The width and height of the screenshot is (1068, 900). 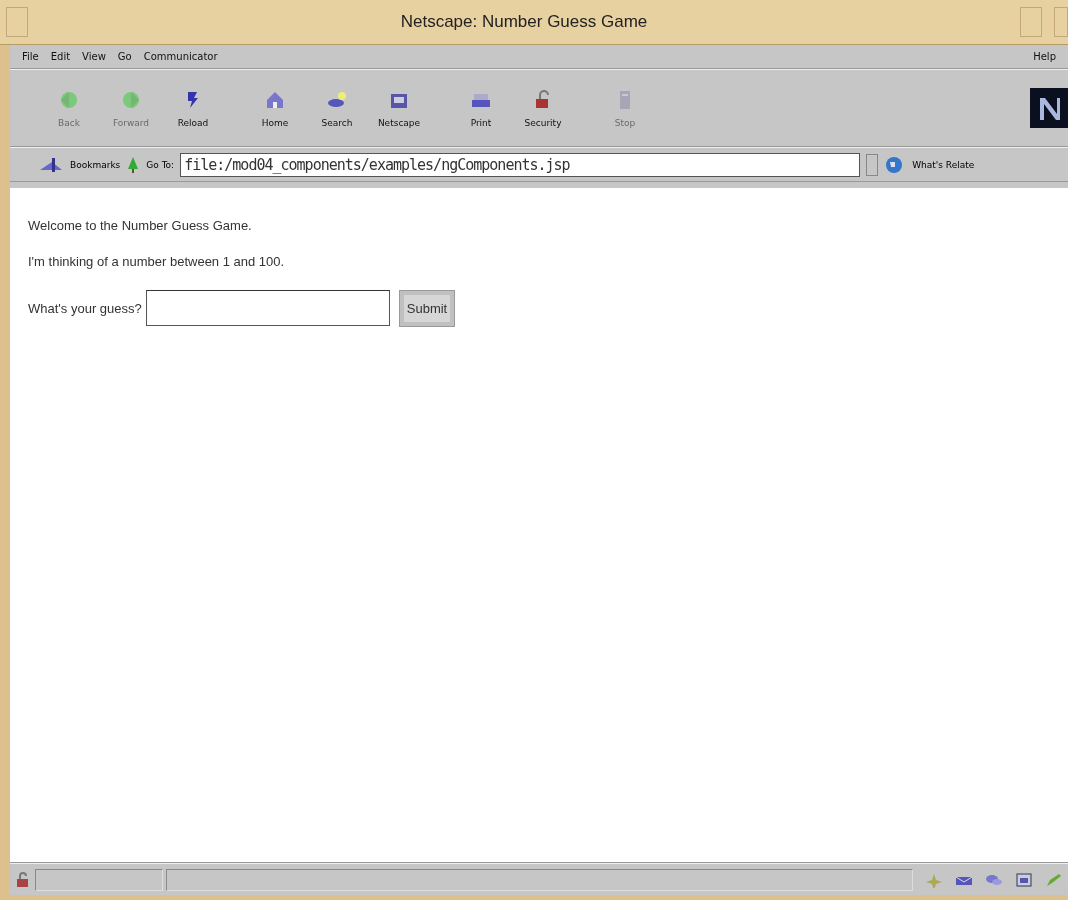 What do you see at coordinates (1044, 56) in the screenshot?
I see `help-menu: Help` at bounding box center [1044, 56].